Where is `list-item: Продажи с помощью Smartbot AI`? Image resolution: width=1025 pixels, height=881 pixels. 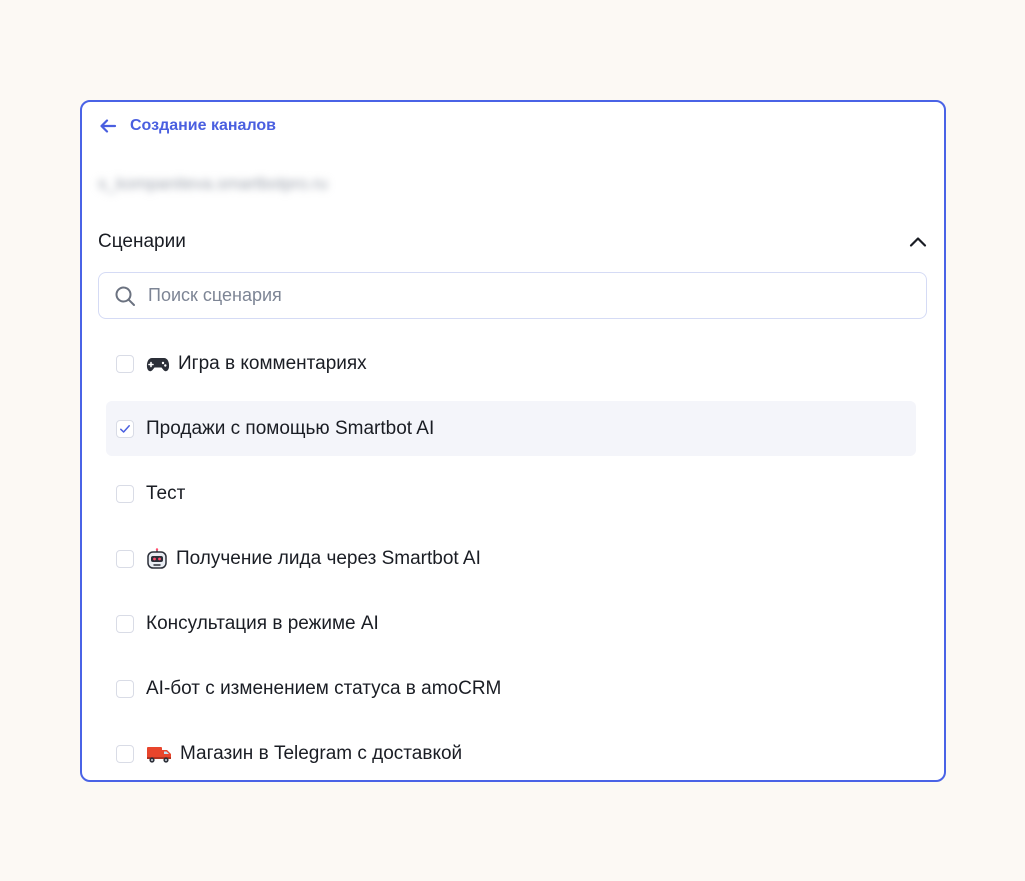
list-item: Продажи с помощью Smartbot AI is located at coordinates (511, 428).